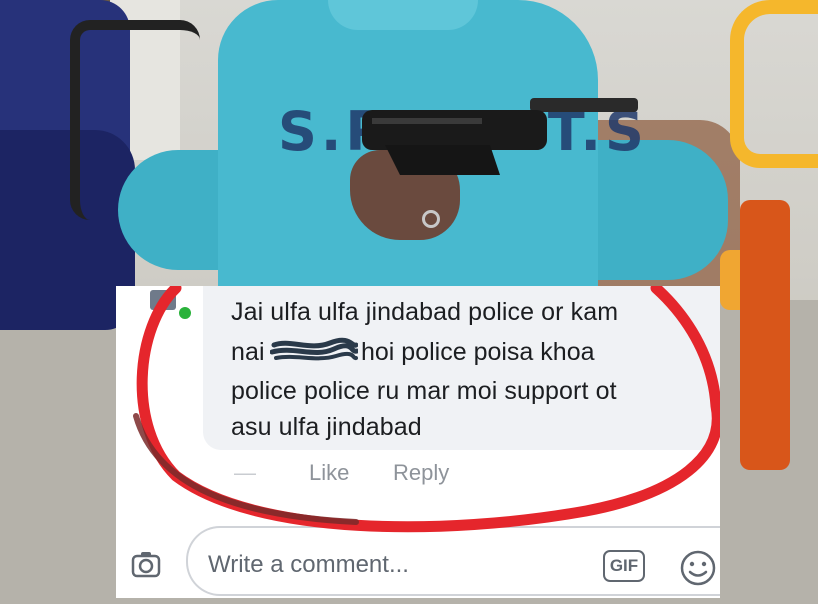 The image size is (818, 604). Describe the element at coordinates (146, 564) in the screenshot. I see `camera-icon` at that location.